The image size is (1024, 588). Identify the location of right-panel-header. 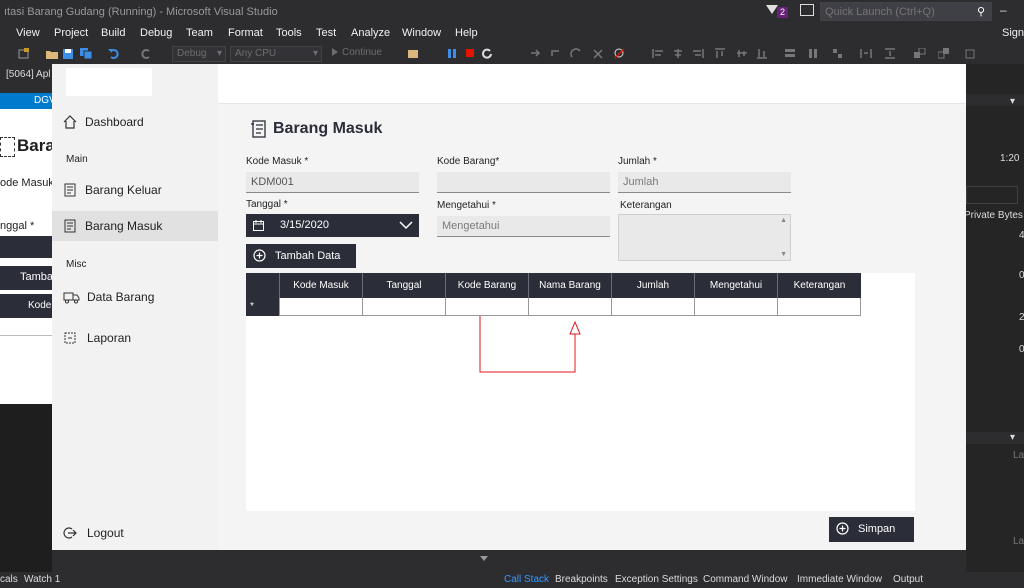
(995, 100).